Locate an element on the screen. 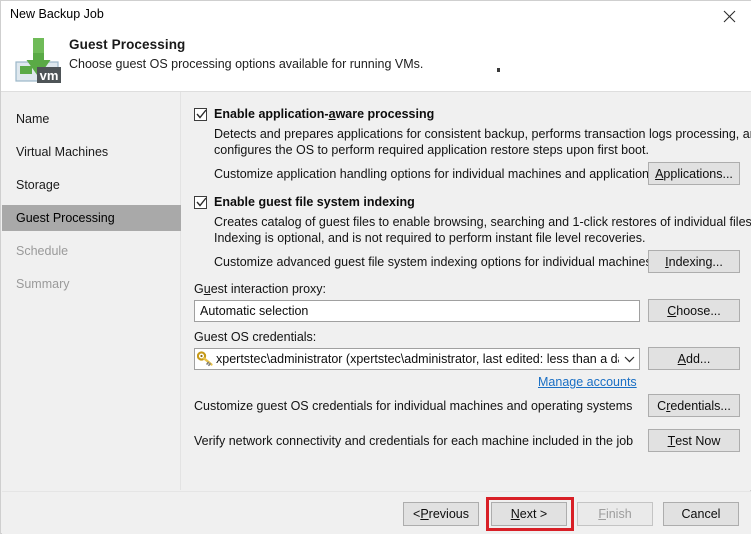  sidebar-item-guest-processing: Guest Processing is located at coordinates (91, 218).